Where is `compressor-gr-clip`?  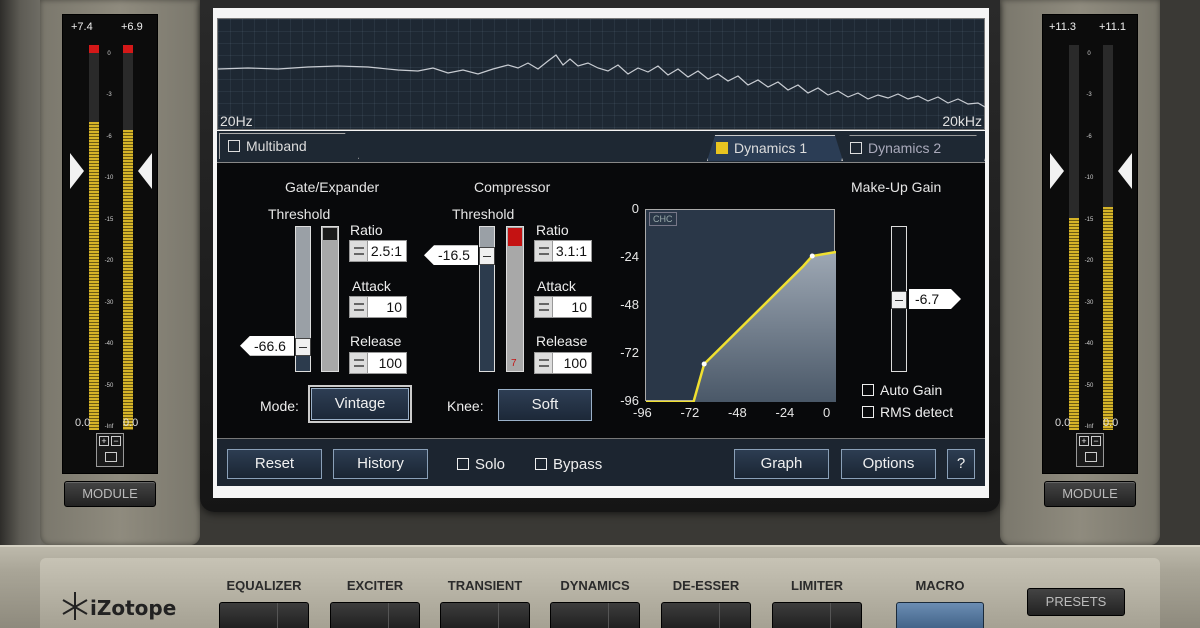 compressor-gr-clip is located at coordinates (515, 237).